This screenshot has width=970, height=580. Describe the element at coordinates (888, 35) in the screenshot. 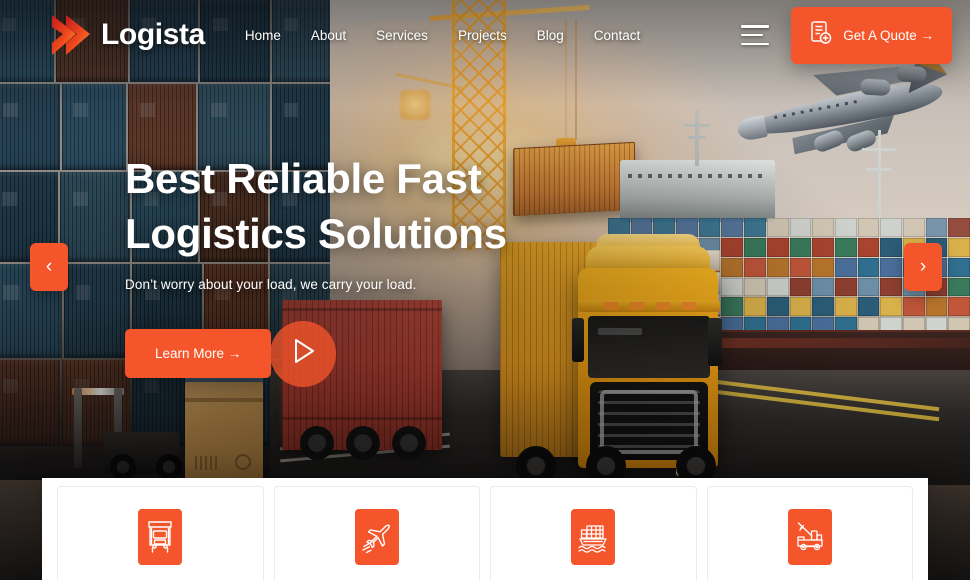

I see `get-a-quote-label: Get A Quote →` at that location.